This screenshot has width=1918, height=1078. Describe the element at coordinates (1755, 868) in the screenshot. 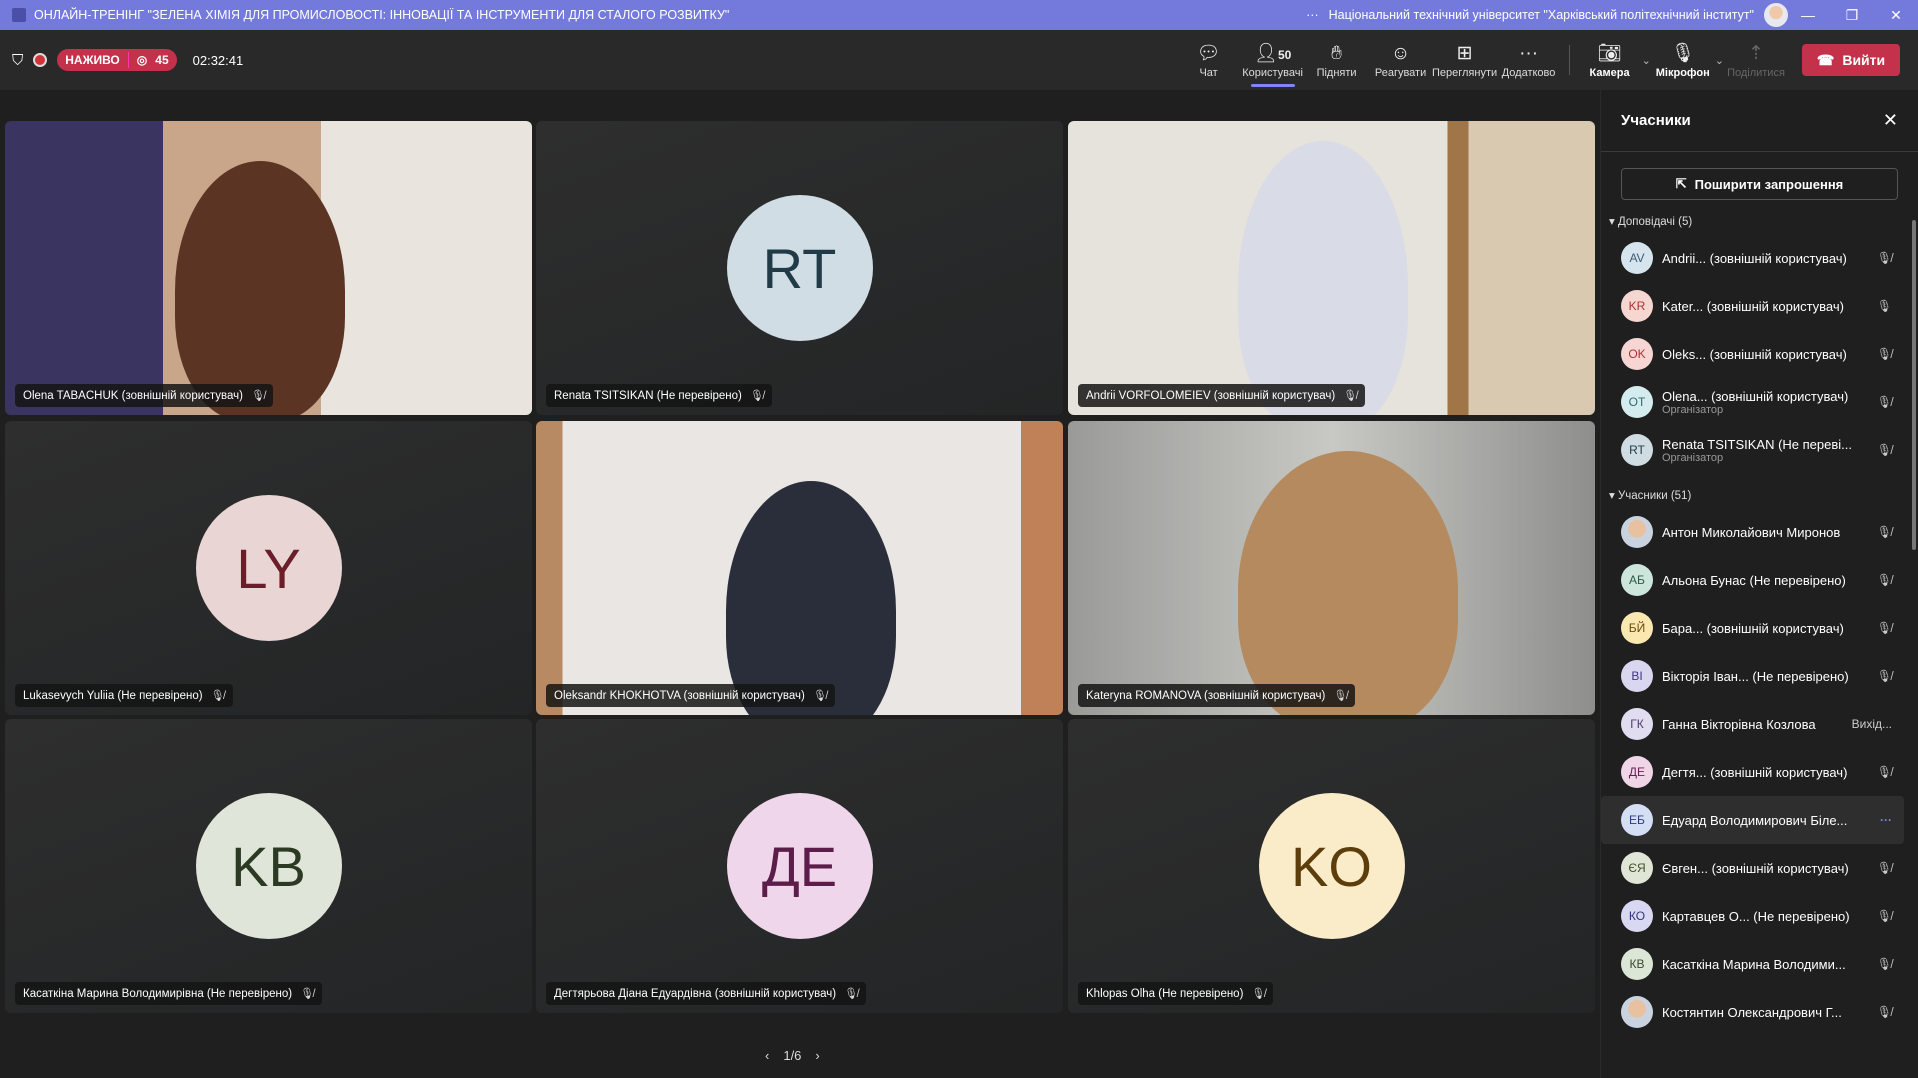

I see `participant-name: Євген... (зовнішній користувач)` at that location.